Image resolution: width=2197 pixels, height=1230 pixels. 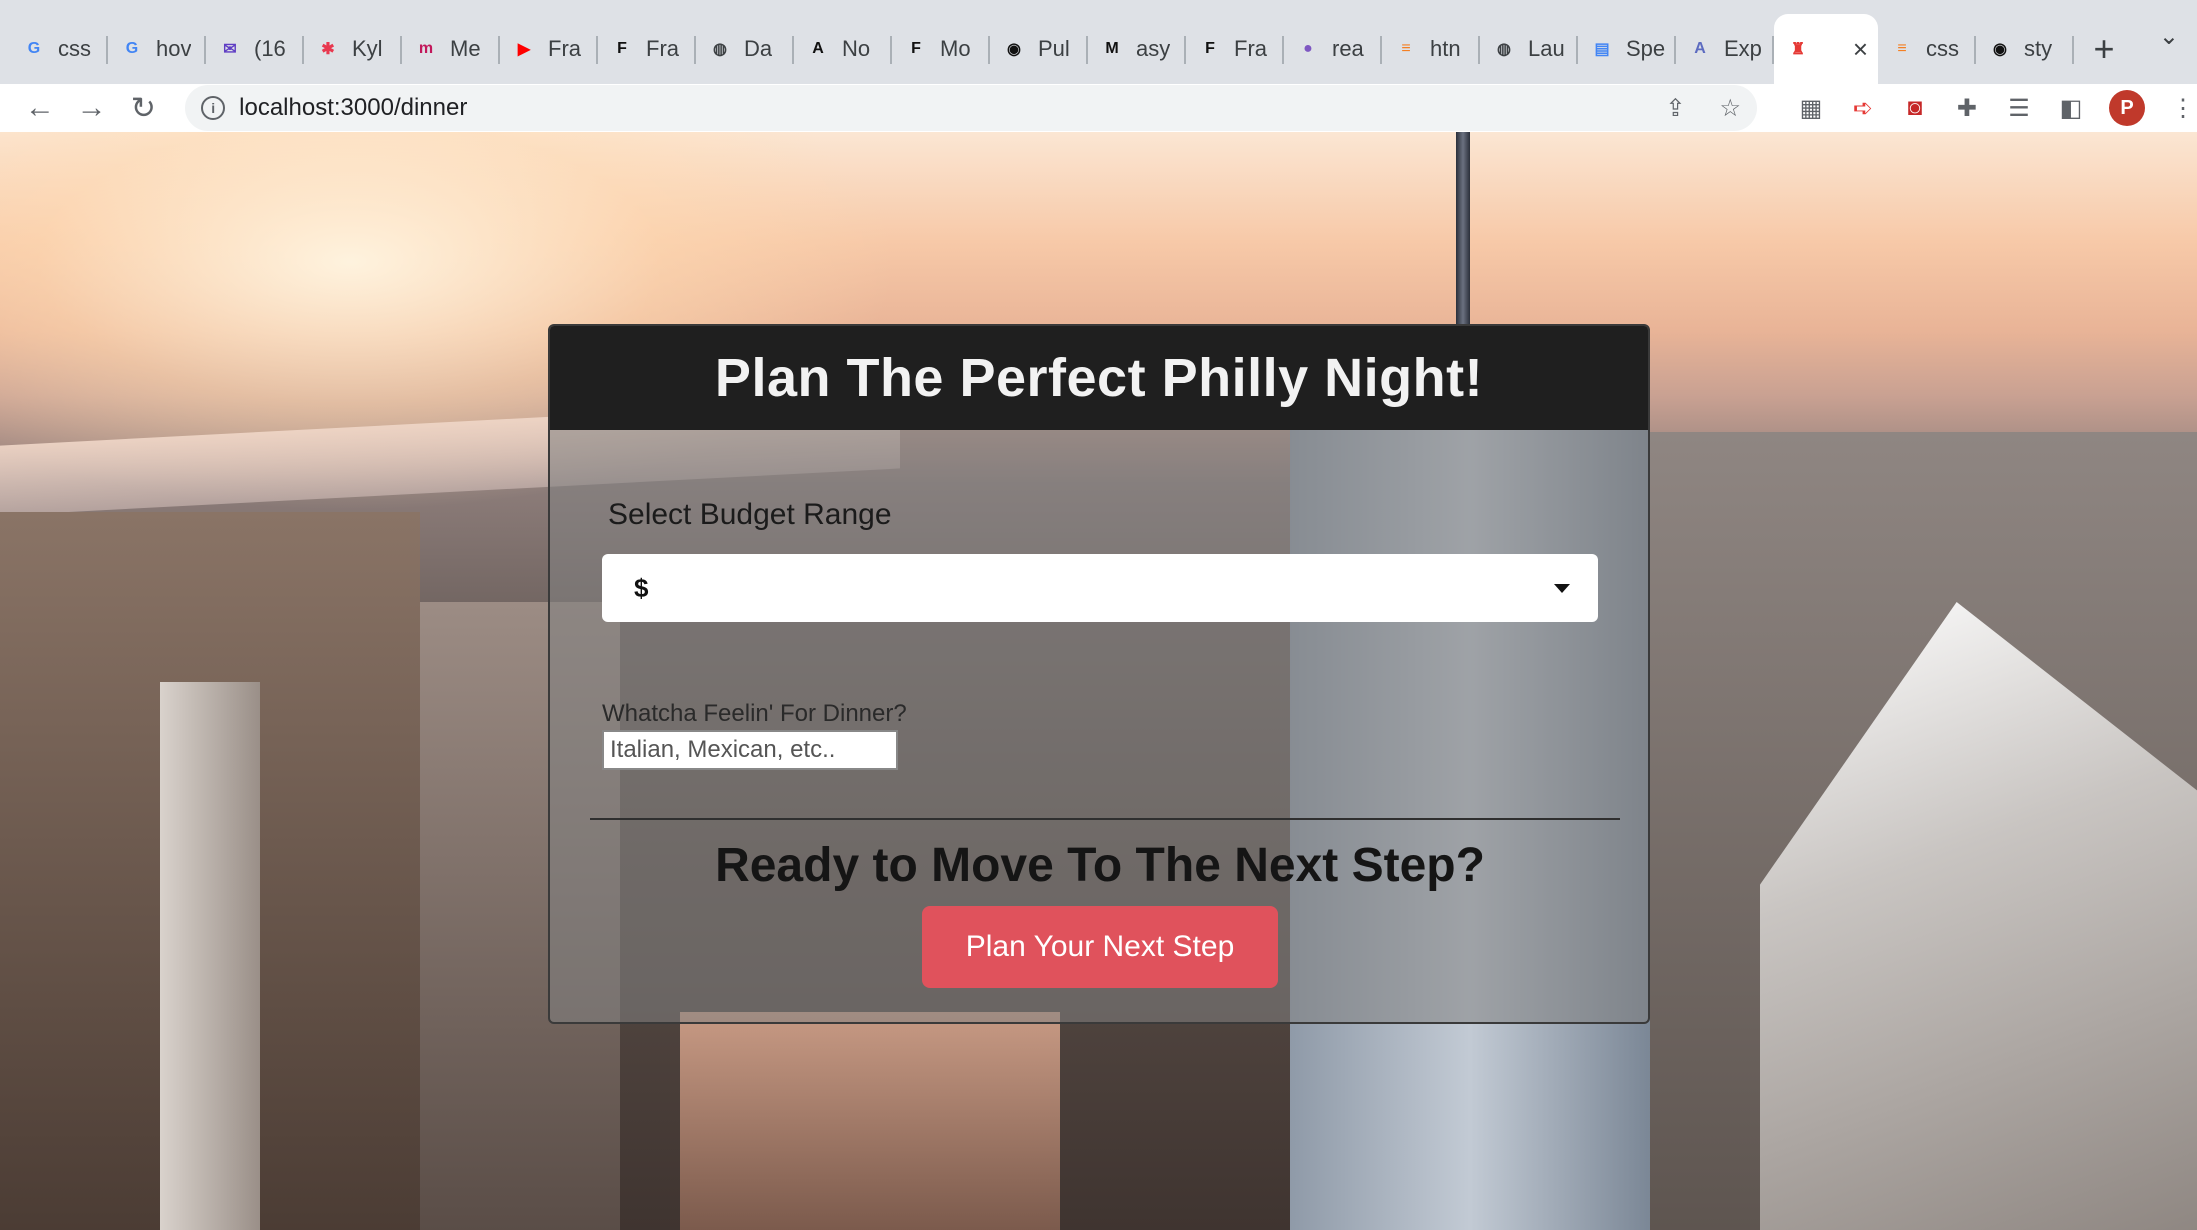 I want to click on browser-tab: ◍ Lau, so click(x=1529, y=49).